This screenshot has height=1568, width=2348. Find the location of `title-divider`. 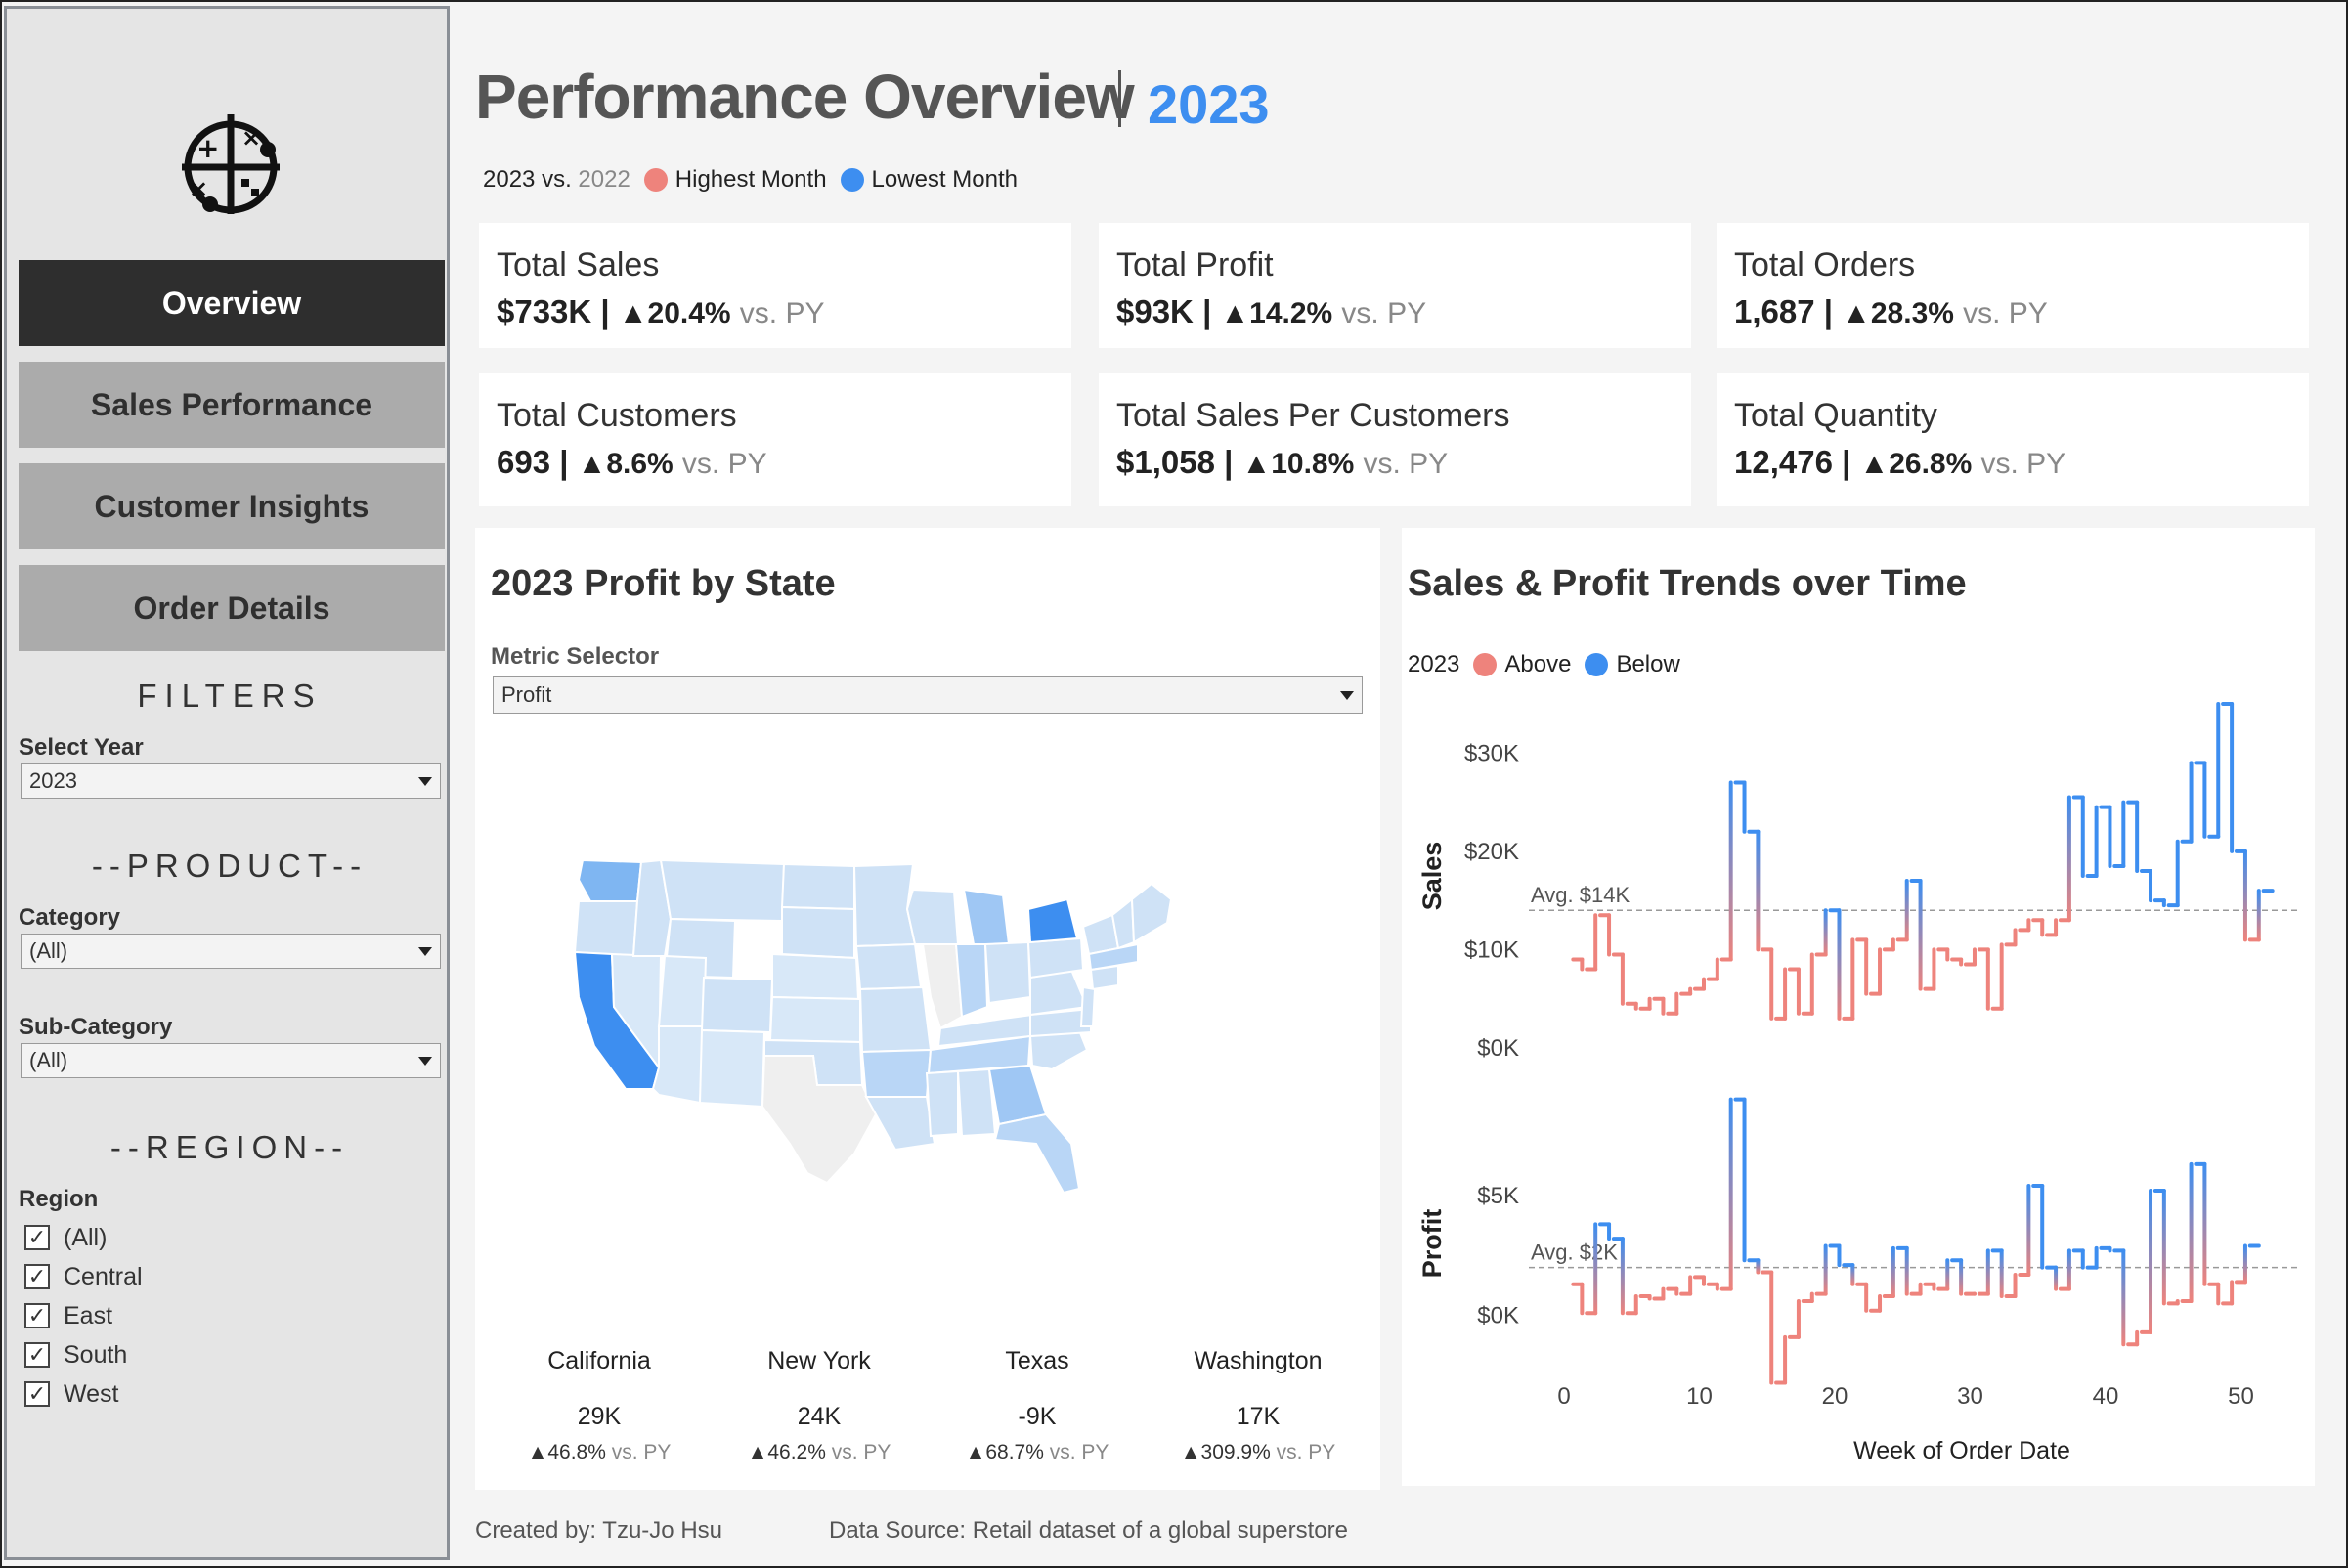

title-divider is located at coordinates (1119, 98).